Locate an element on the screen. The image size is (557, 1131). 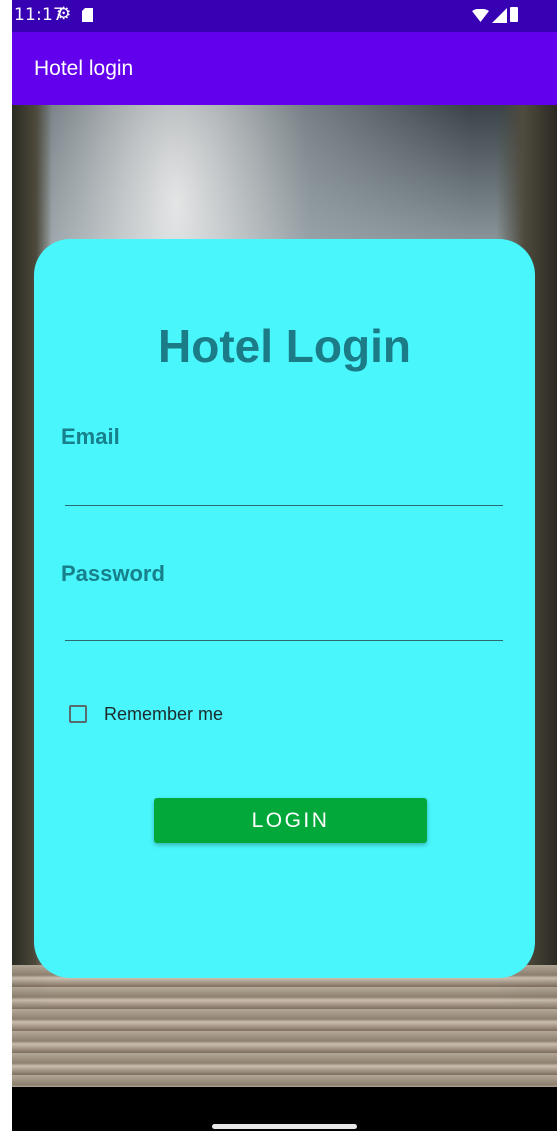
remember-me-label: Remember me is located at coordinates (163, 714).